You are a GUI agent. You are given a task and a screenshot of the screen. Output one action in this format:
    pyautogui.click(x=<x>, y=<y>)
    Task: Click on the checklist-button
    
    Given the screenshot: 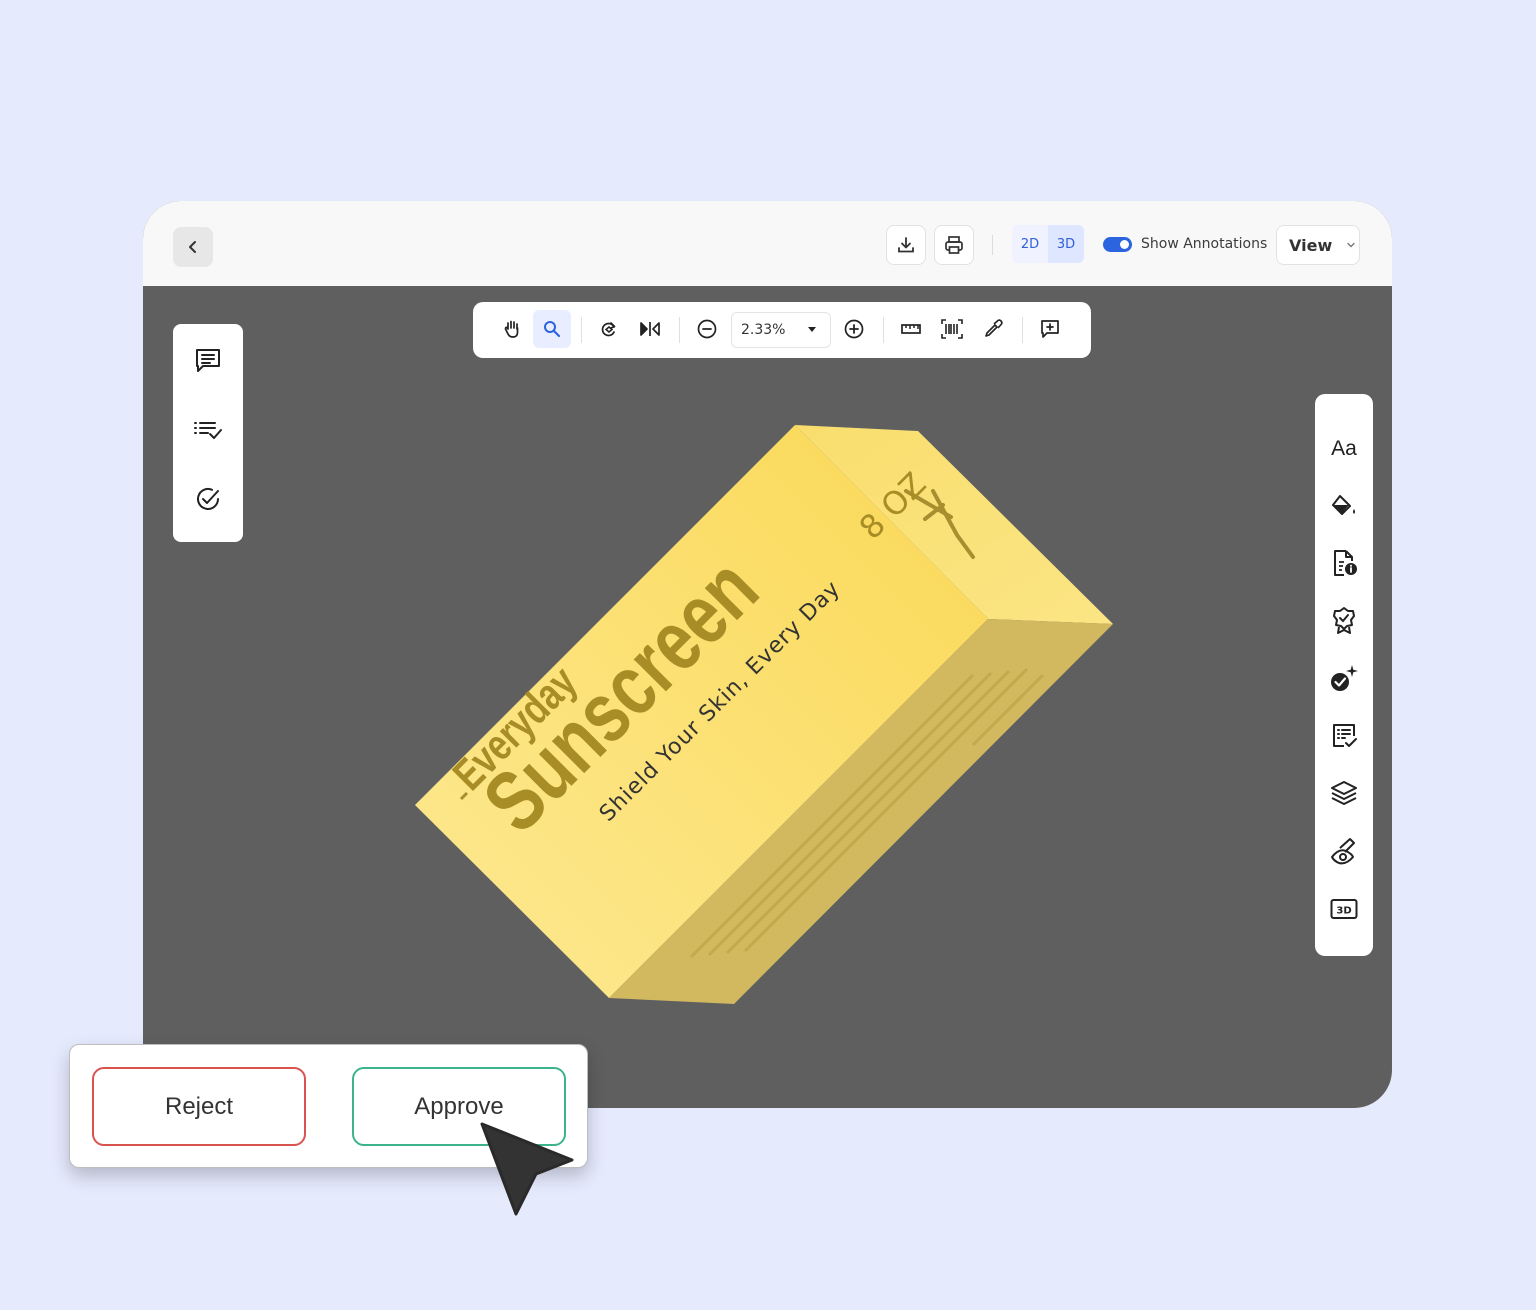 What is the action you would take?
    pyautogui.click(x=208, y=430)
    